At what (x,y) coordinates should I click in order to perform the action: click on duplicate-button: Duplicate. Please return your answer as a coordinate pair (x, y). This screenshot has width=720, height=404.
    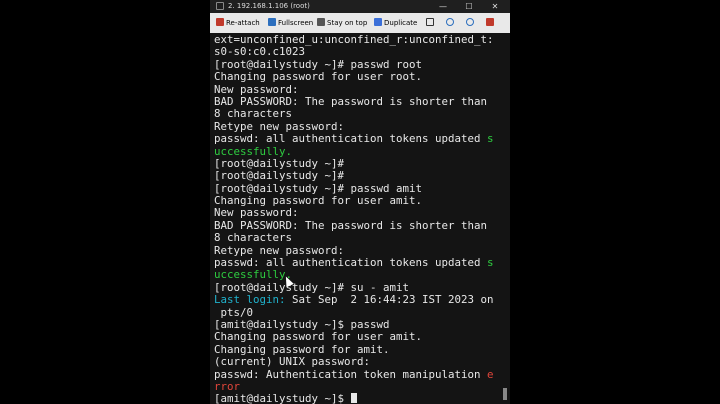
    Looking at the image, I should click on (395, 23).